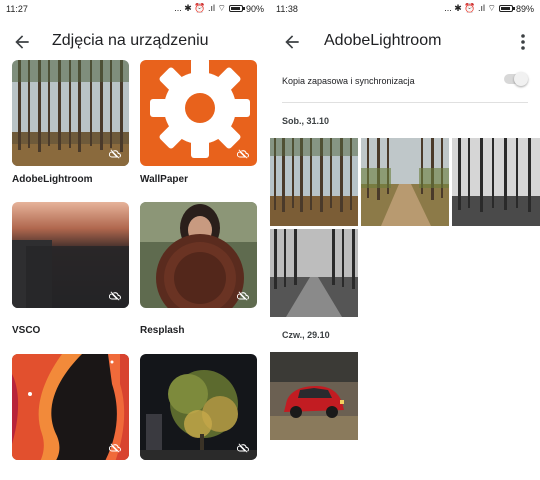 Image resolution: width=540 pixels, height=480 pixels. I want to click on folder-title: AdobeLightroom, so click(383, 40).